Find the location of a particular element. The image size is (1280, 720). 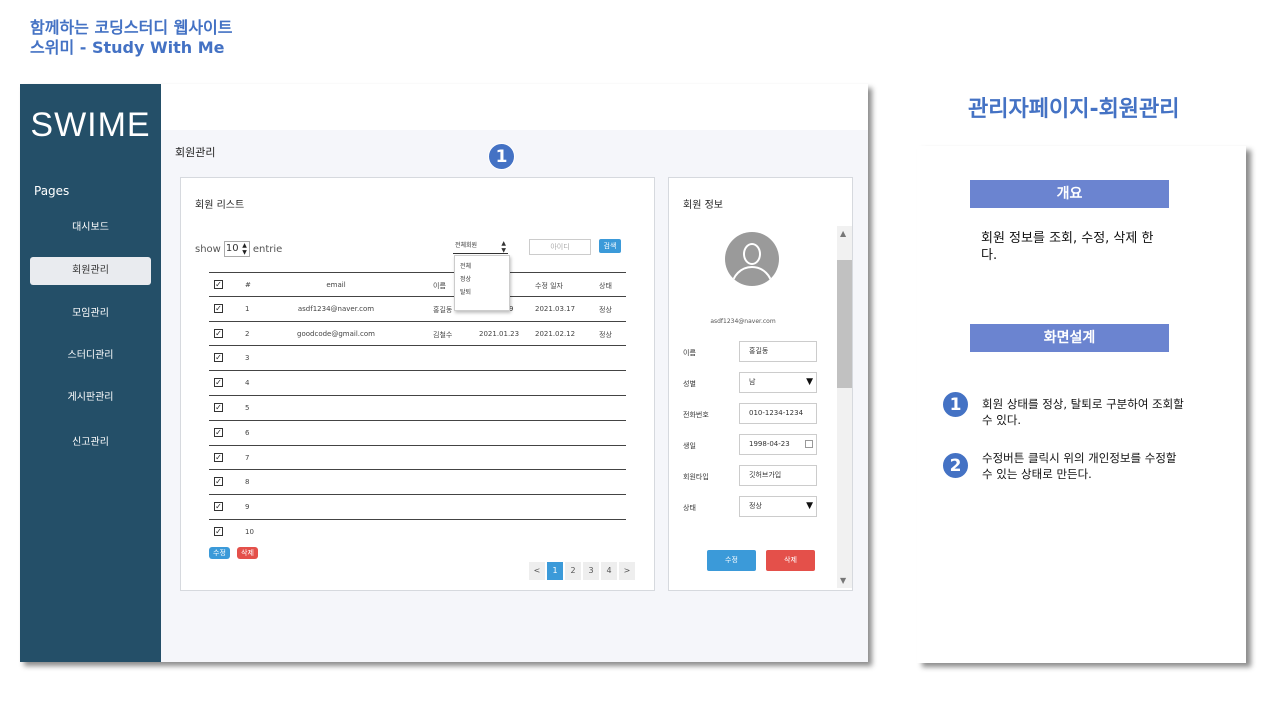

scroll-down-icon: ▼ is located at coordinates (843, 580).